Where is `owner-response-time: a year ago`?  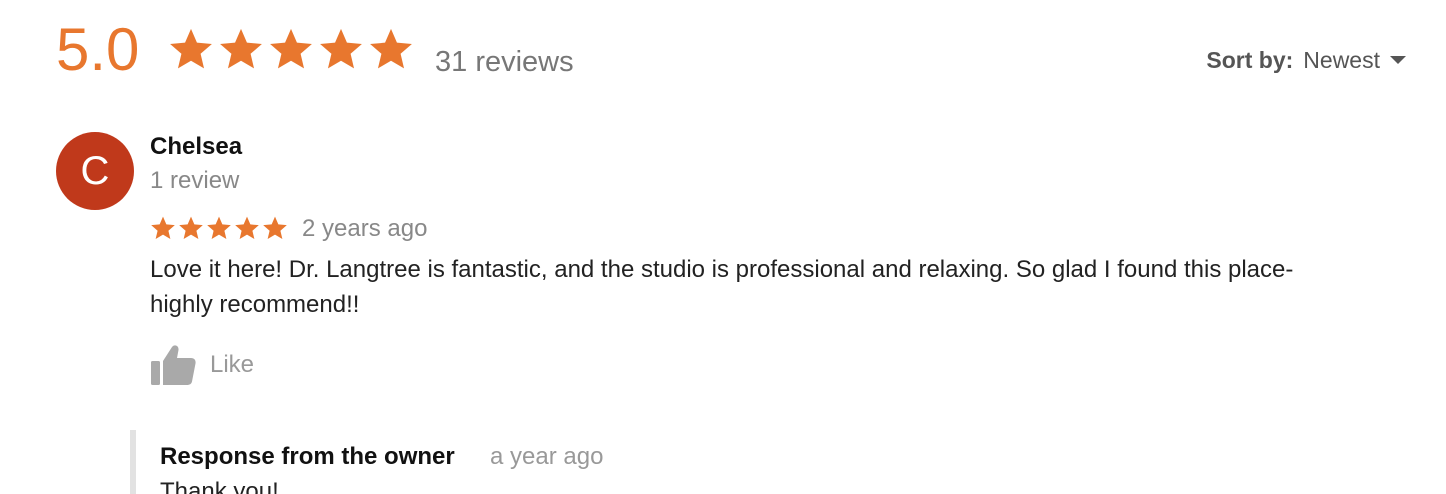
owner-response-time: a year ago is located at coordinates (547, 456).